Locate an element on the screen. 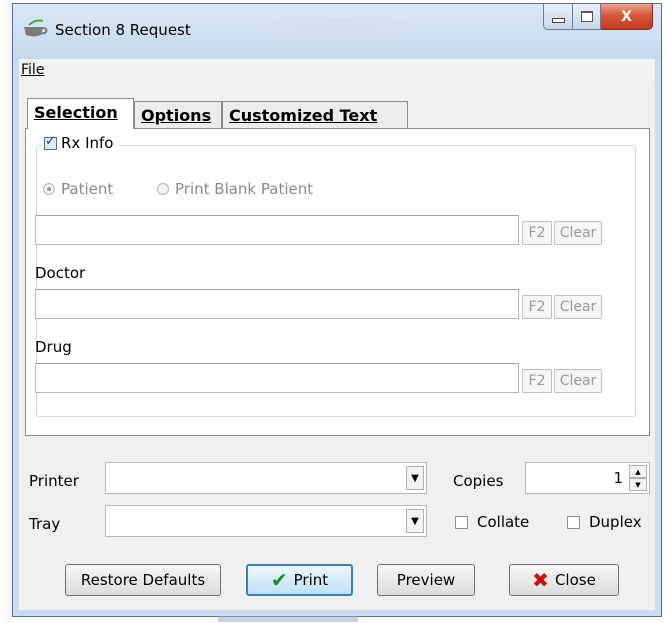 This screenshot has height=623, width=669. close-label: Close is located at coordinates (575, 580).